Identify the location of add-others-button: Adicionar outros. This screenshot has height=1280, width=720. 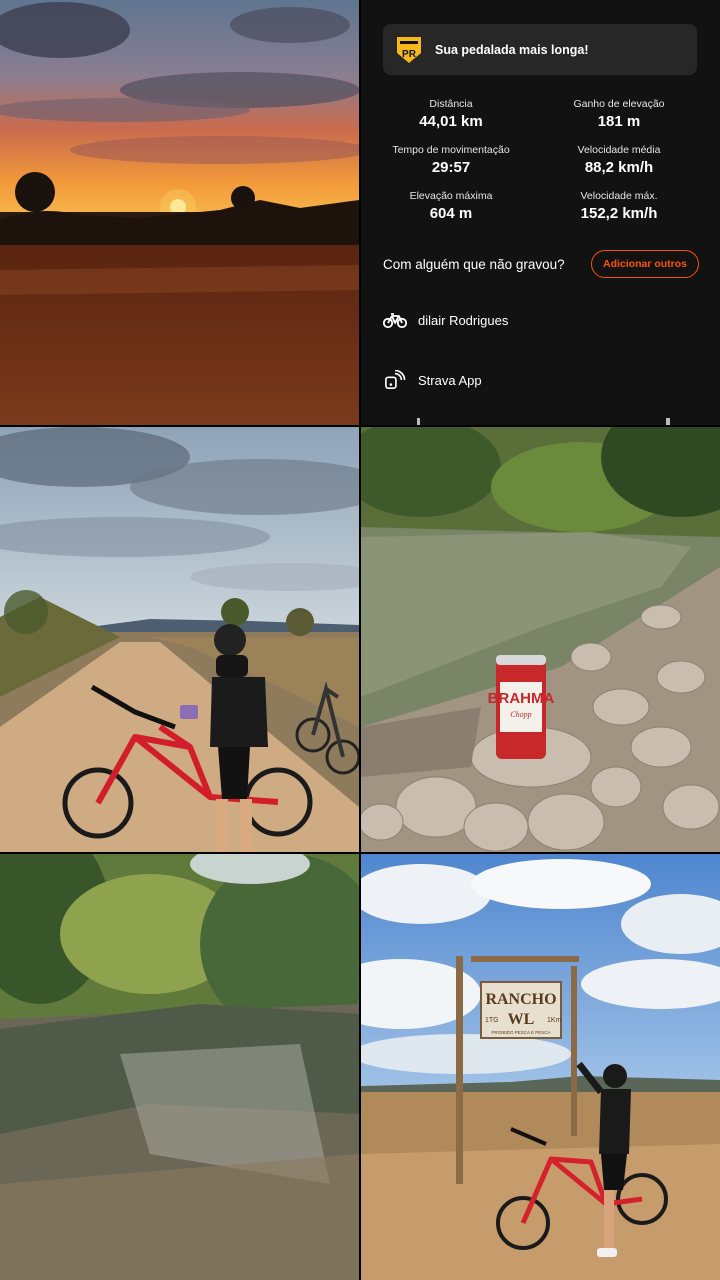
(644, 264).